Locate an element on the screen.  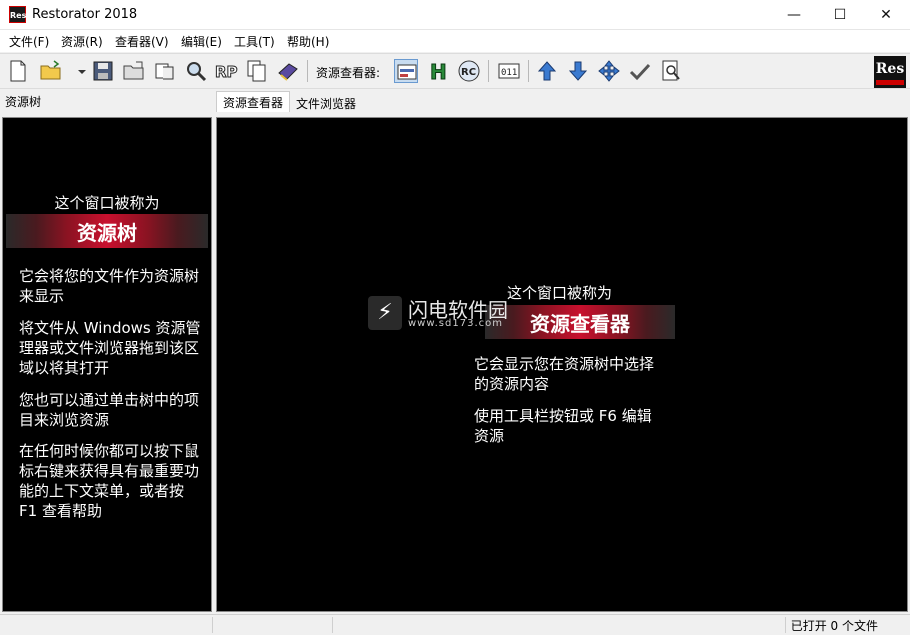
menu-bar: 文件(F) 资源(R) 查看器(V) 编辑(E) 工具(T) 帮助(H) is located at coordinates (455, 41).